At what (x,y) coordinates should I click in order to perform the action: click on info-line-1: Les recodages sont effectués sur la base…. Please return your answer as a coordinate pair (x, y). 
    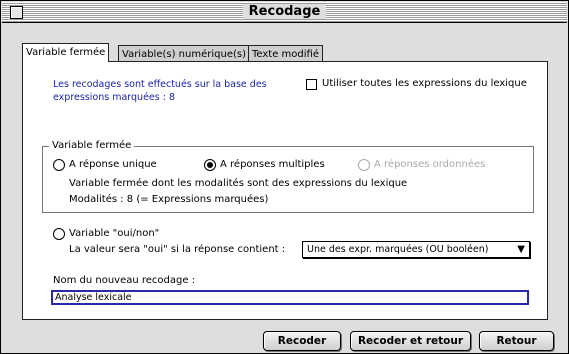
    Looking at the image, I should click on (160, 84).